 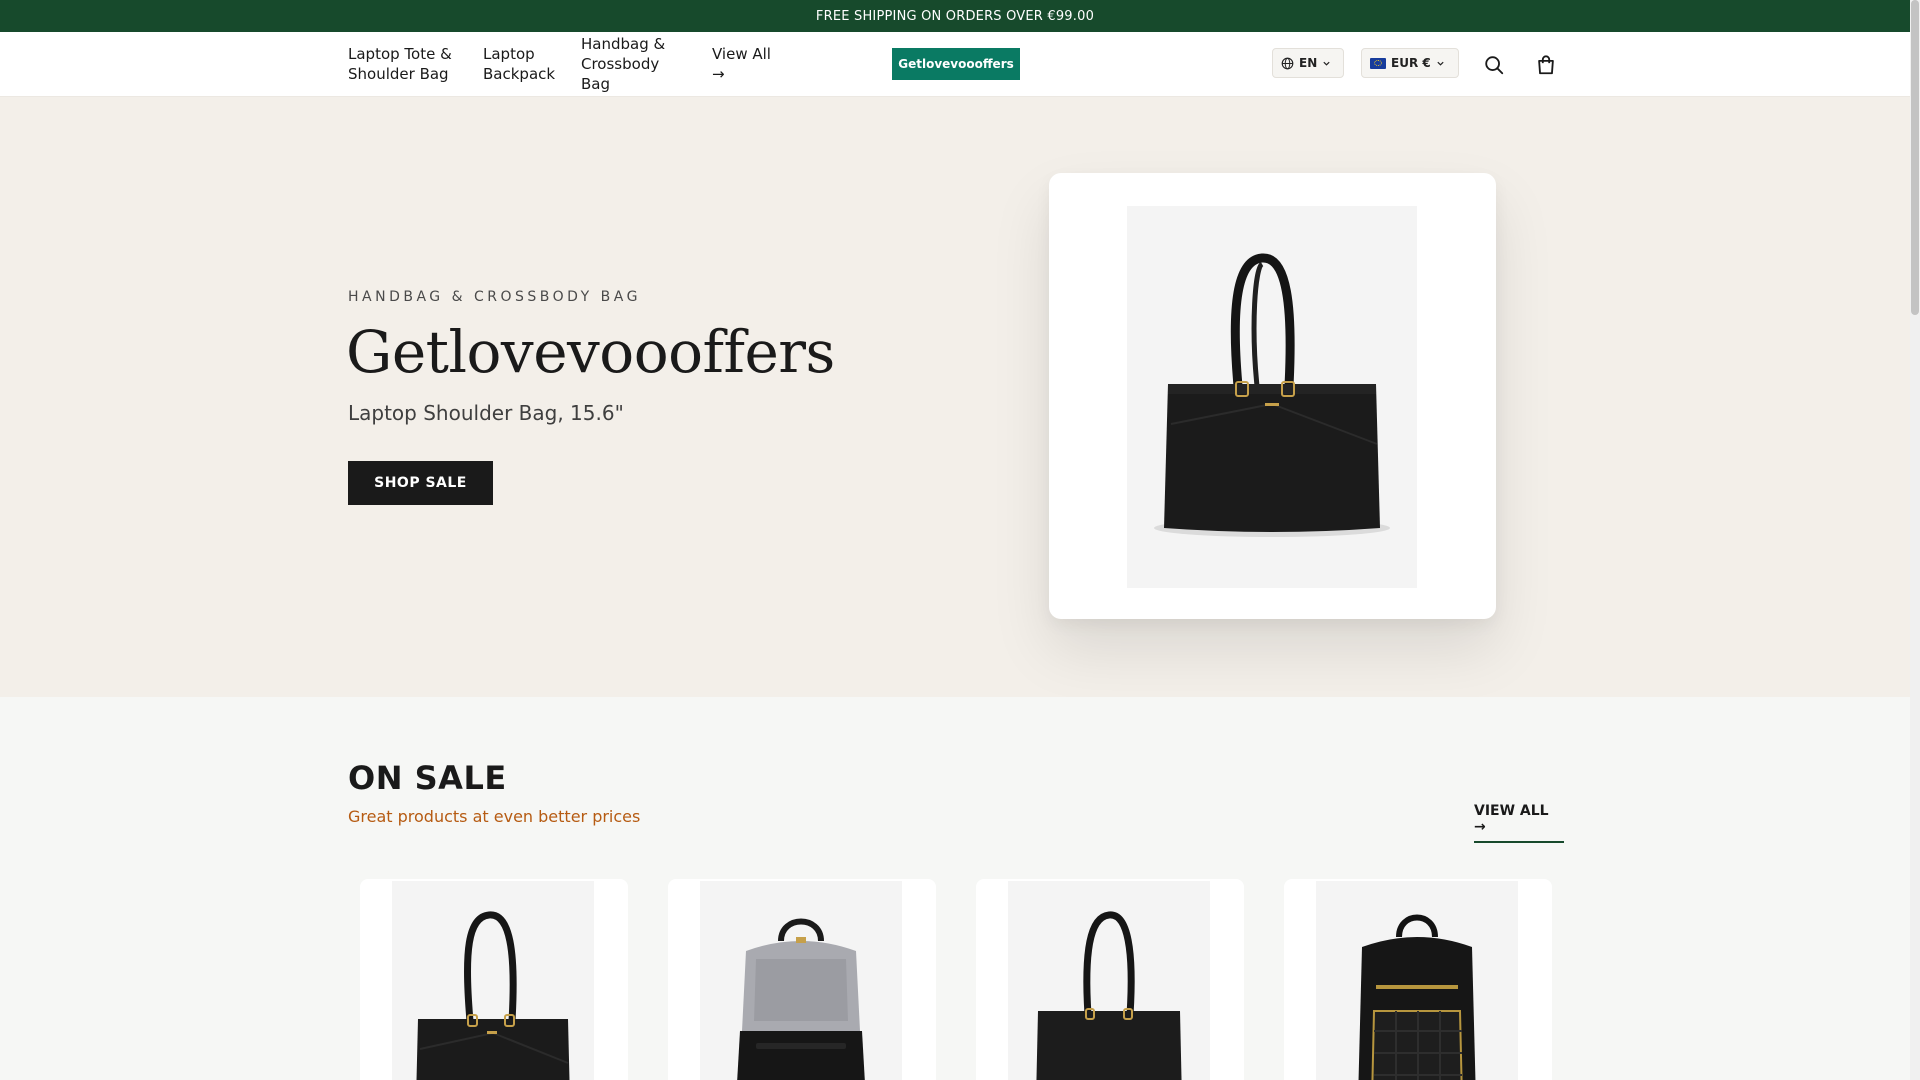 I want to click on currency-label: EUR €, so click(x=1411, y=63).